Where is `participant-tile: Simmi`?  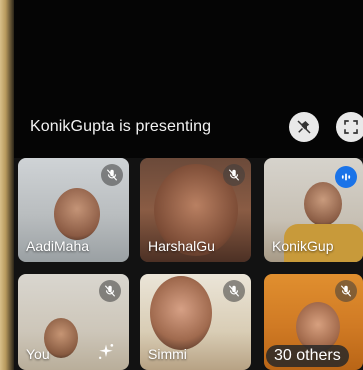 participant-tile: Simmi is located at coordinates (195, 322).